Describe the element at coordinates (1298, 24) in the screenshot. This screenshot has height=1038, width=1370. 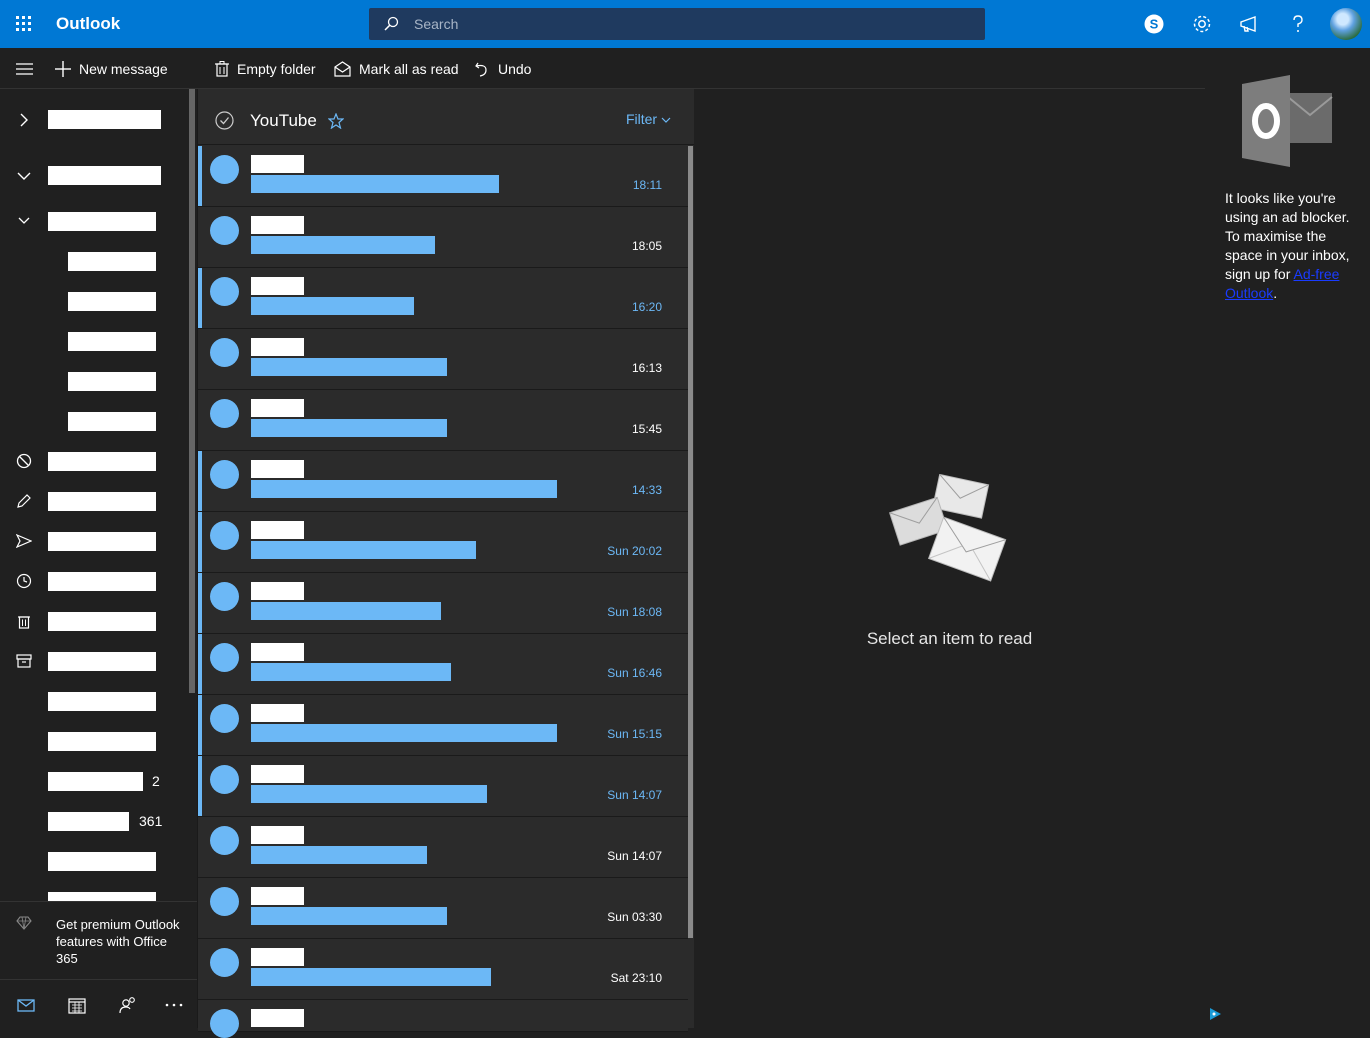
I see `help-icon` at that location.